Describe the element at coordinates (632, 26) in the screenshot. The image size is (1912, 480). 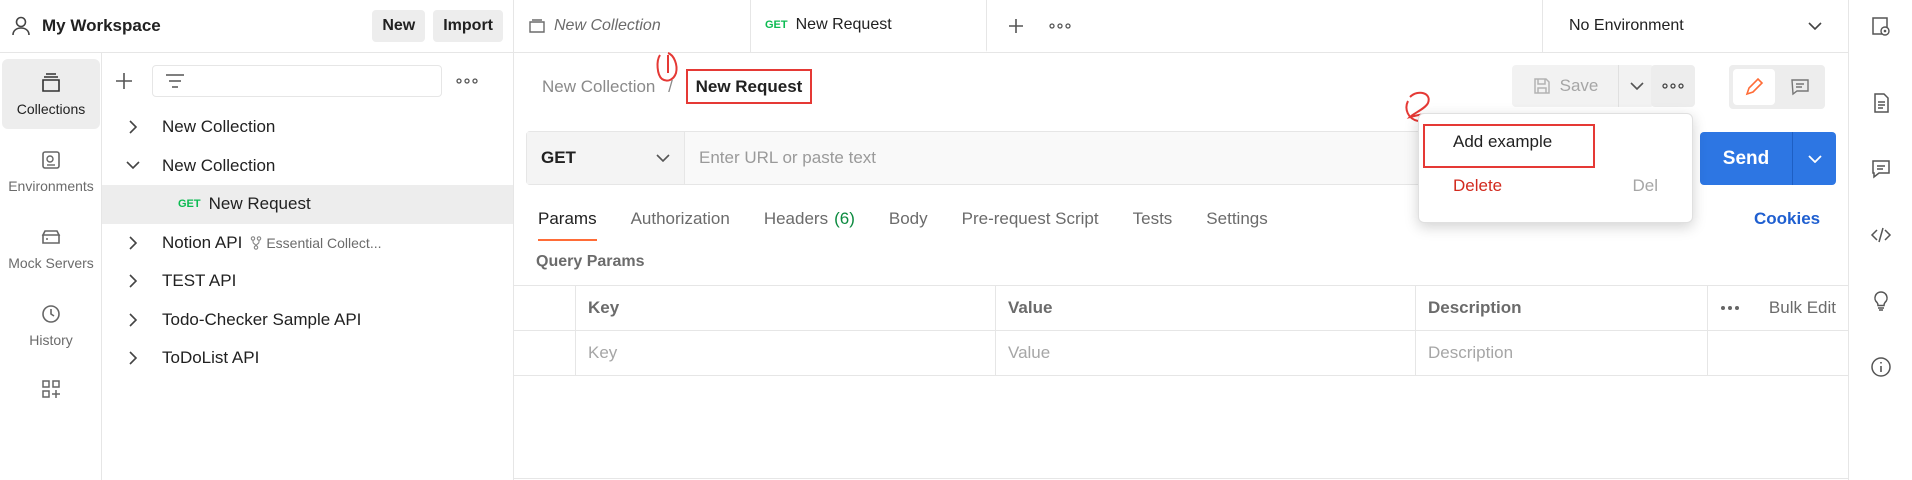
I see `tab-new-collection: New Collection` at that location.